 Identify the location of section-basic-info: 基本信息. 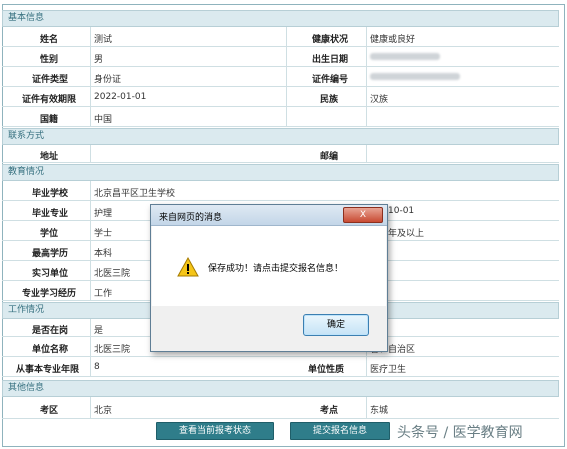
(280, 18).